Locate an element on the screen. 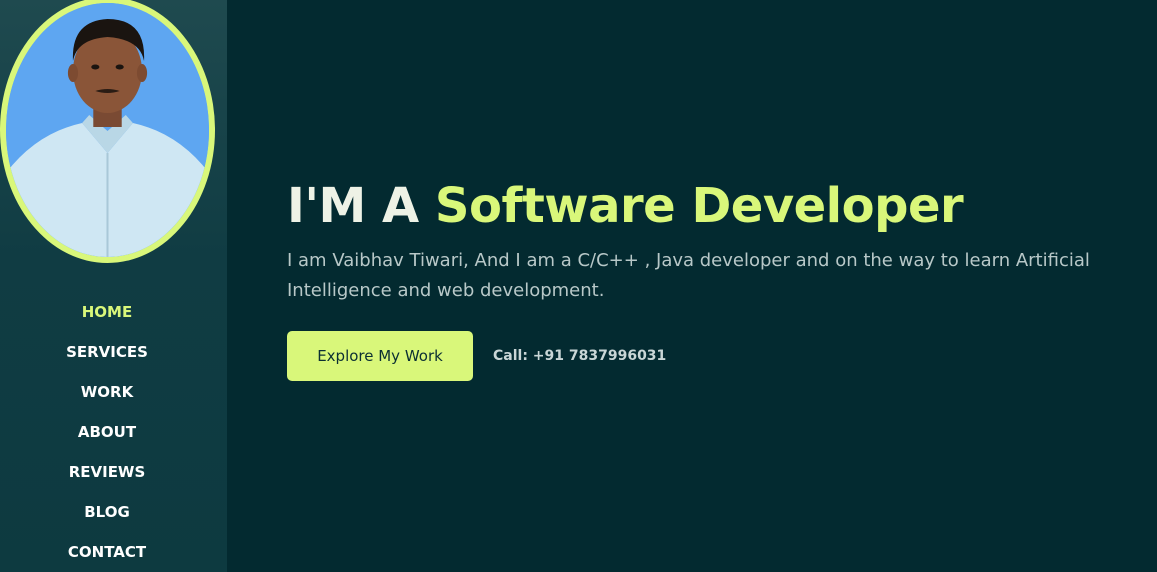 This screenshot has width=1157, height=572. nav-item-about: ABOUT is located at coordinates (107, 440).